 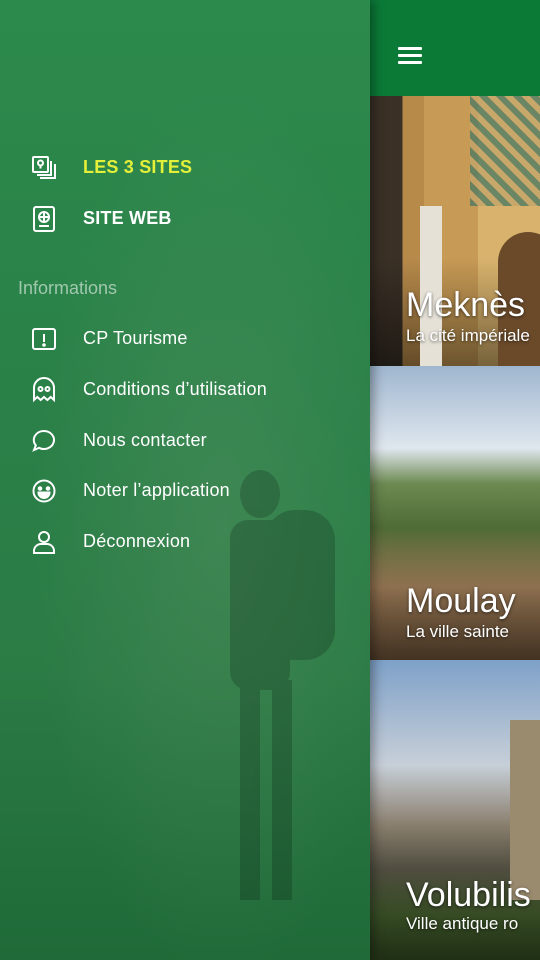 I want to click on alert-box-icon, so click(x=44, y=339).